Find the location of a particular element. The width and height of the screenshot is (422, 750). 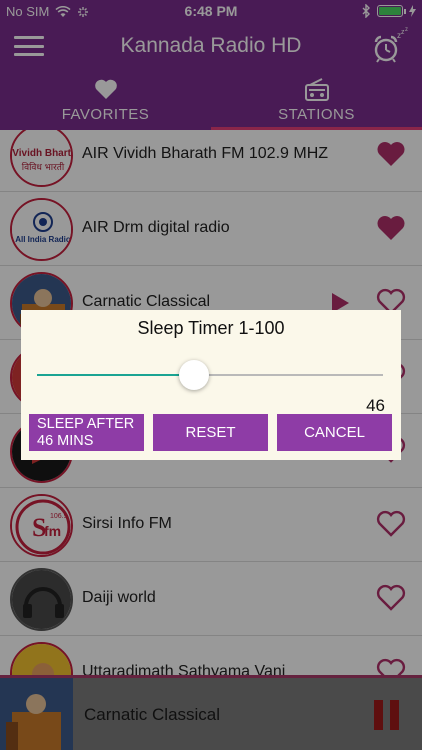

sleep-timer-slider is located at coordinates (210, 375).